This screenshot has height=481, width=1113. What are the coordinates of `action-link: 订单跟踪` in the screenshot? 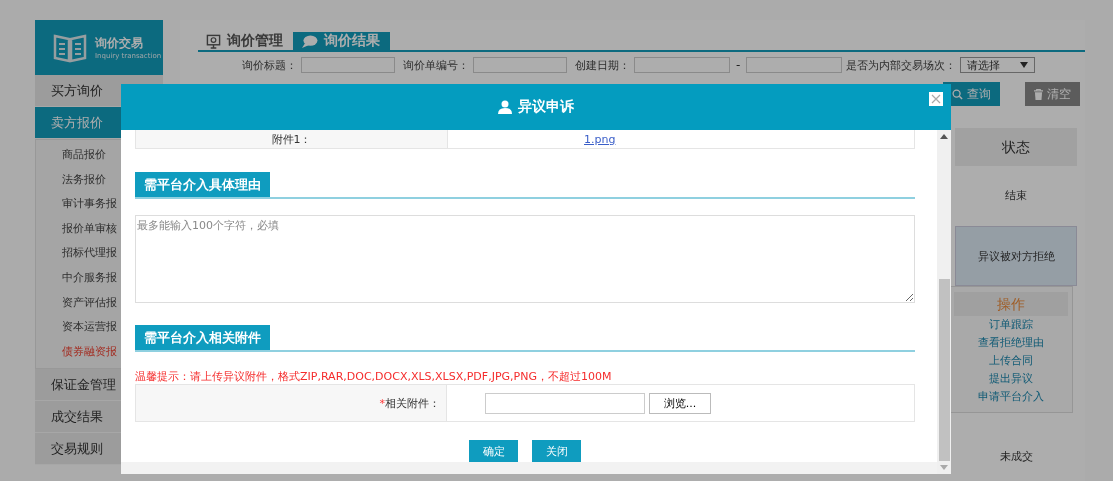 It's located at (1011, 325).